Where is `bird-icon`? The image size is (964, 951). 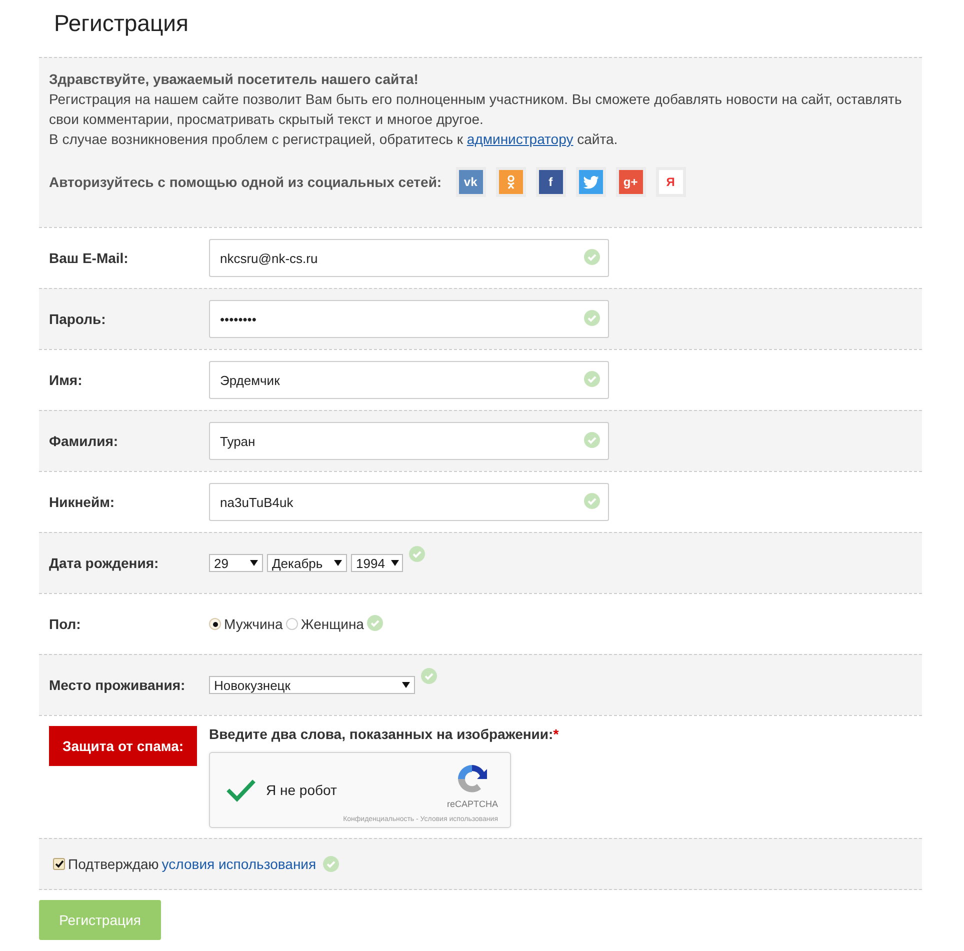
bird-icon is located at coordinates (590, 182).